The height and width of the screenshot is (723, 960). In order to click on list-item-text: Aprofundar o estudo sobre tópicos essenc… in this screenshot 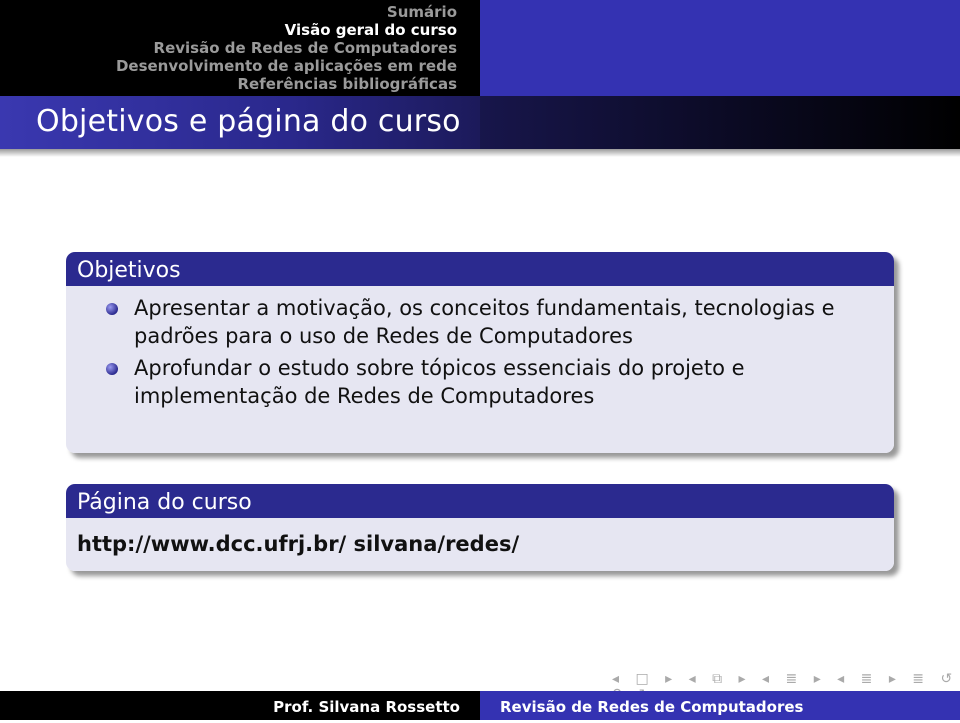, I will do `click(439, 382)`.